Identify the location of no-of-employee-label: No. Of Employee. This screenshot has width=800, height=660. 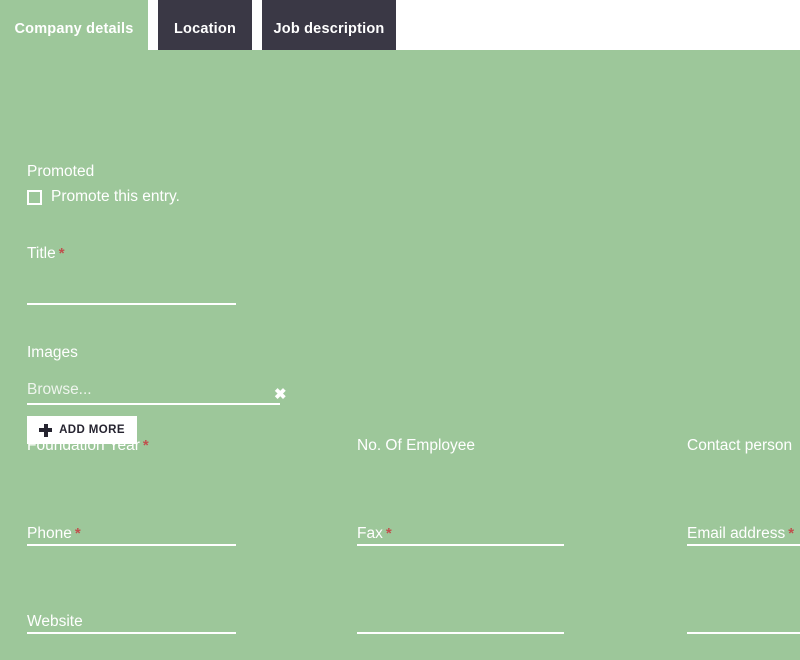
(417, 446).